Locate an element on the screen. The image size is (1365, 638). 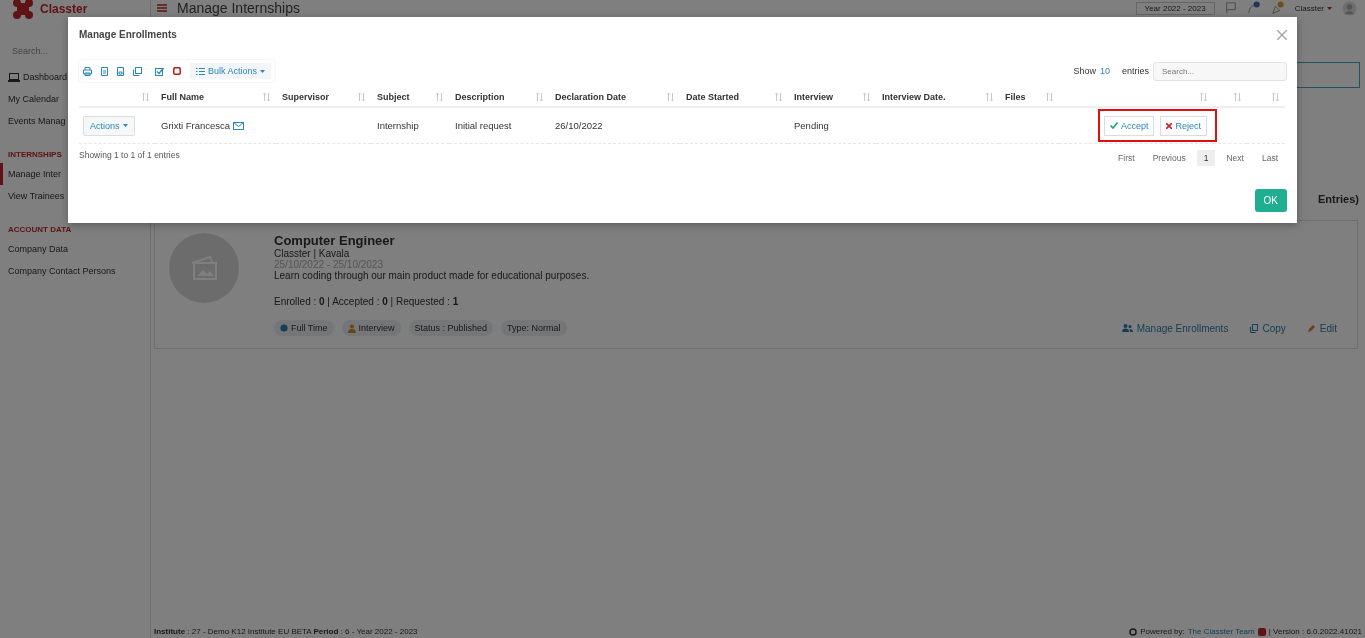
check-square-icon is located at coordinates (159, 71).